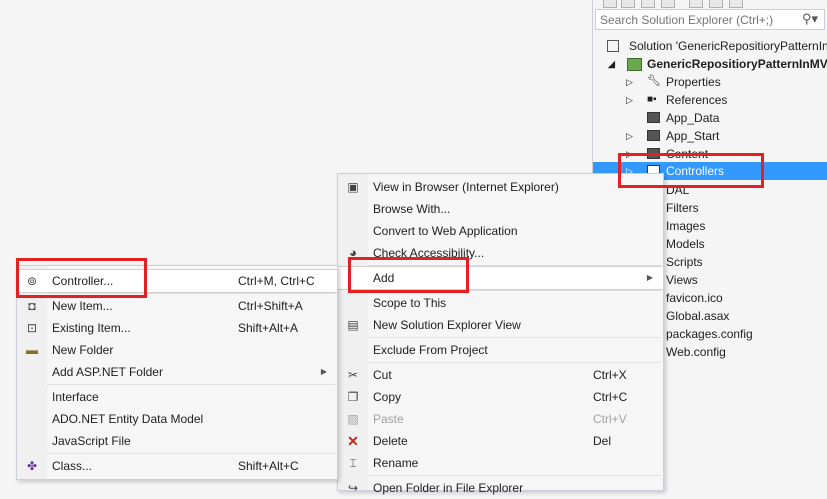  What do you see at coordinates (353, 325) in the screenshot?
I see `new-view-icon: ▤` at bounding box center [353, 325].